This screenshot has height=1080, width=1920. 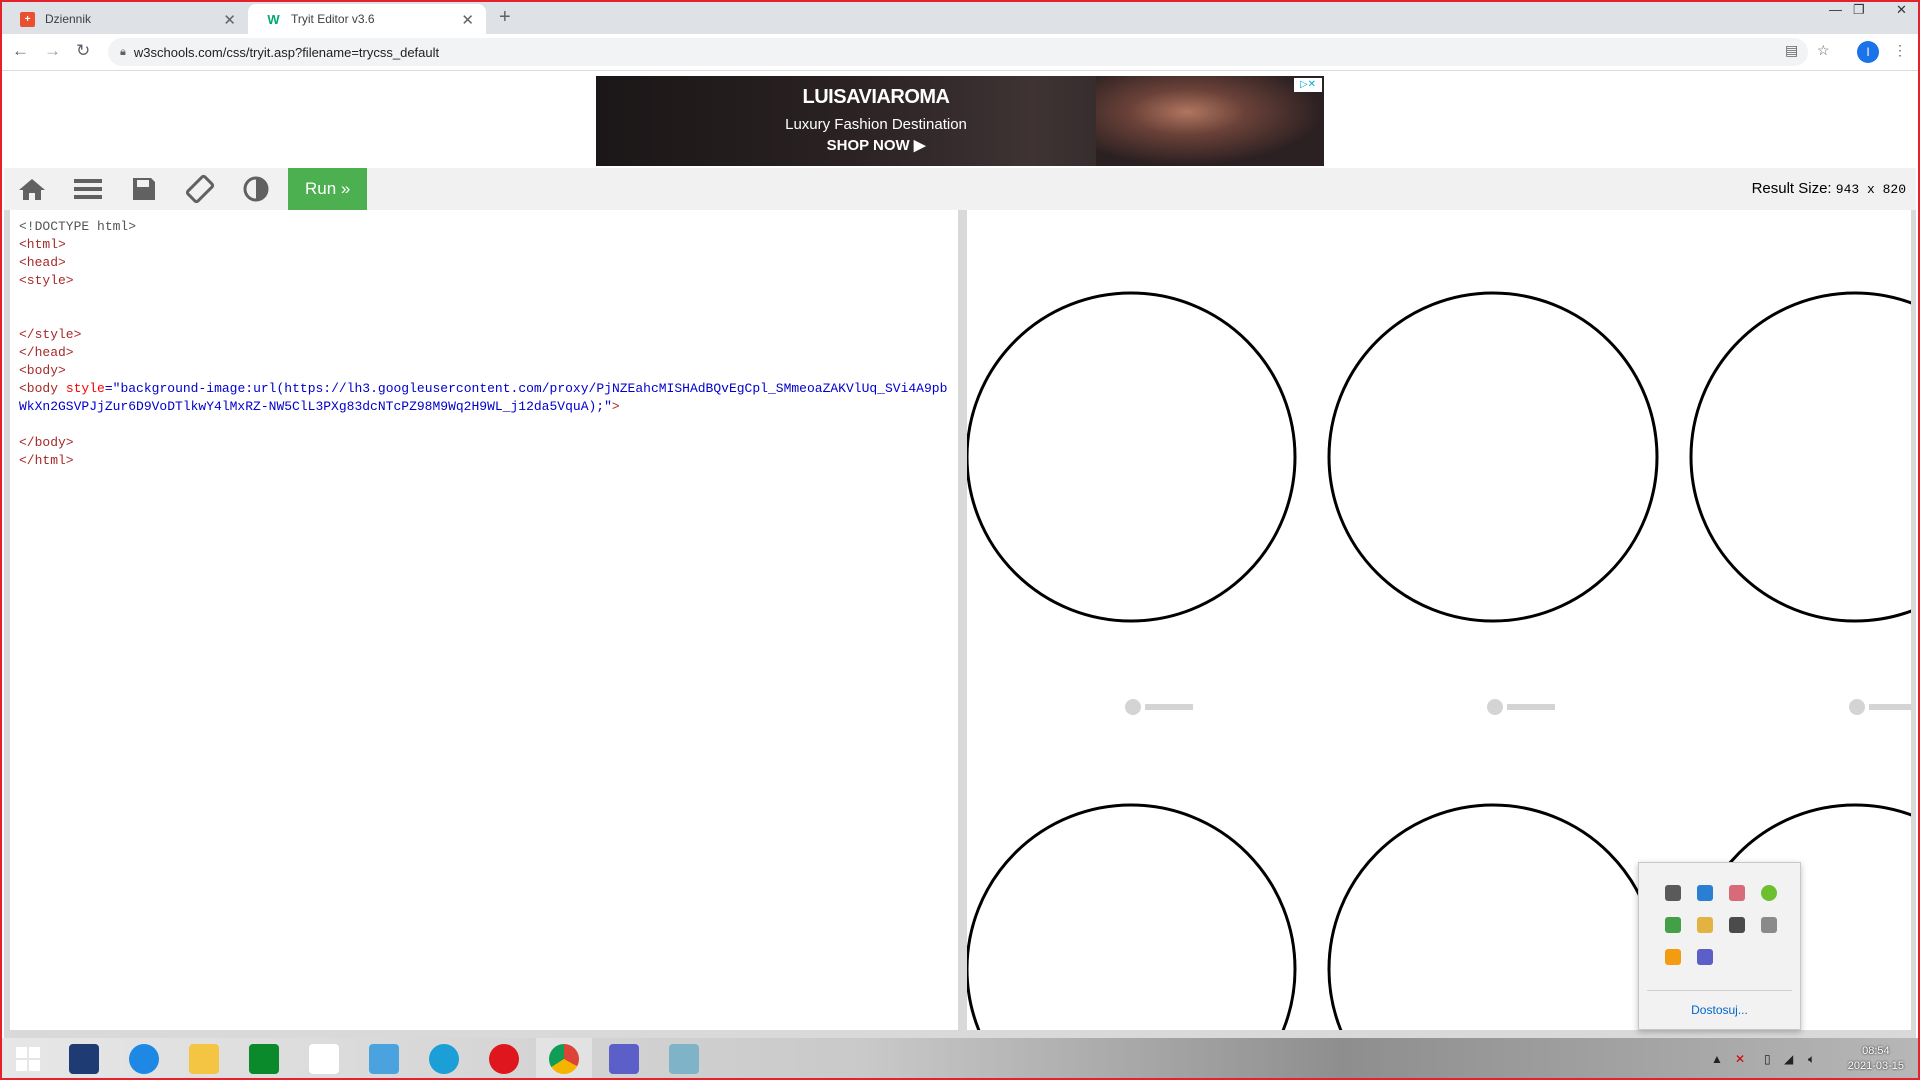 What do you see at coordinates (1876, 1051) in the screenshot?
I see `clock-time: 08:54` at bounding box center [1876, 1051].